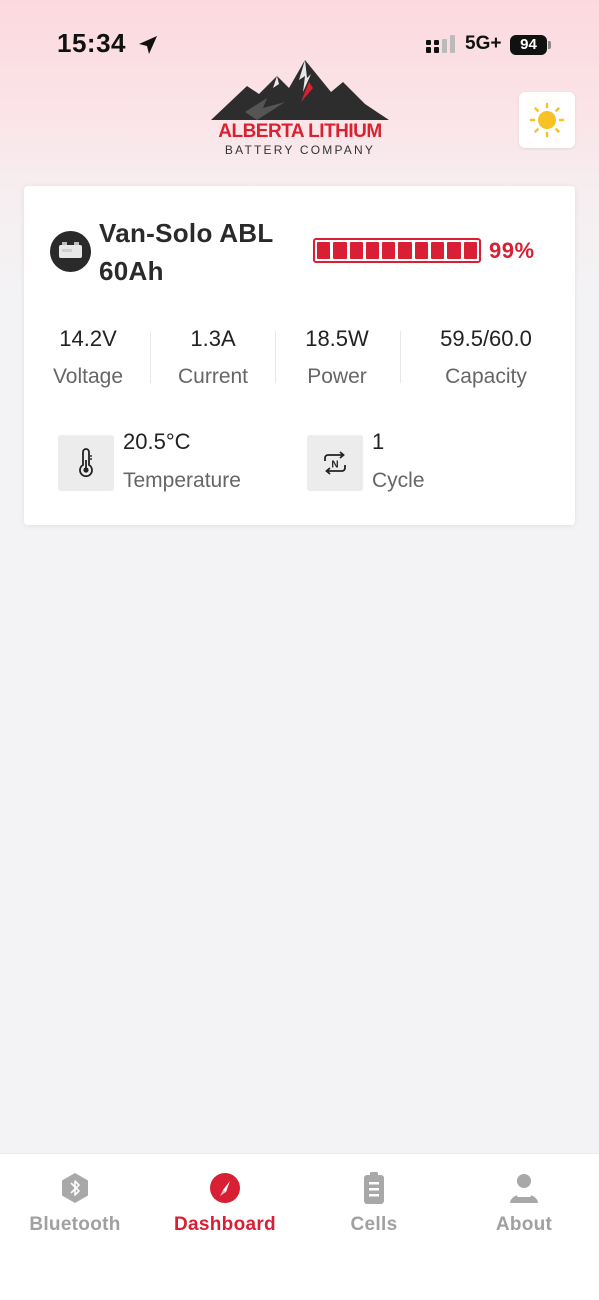  Describe the element at coordinates (75, 1224) in the screenshot. I see `tab-label: Bluetooth` at that location.